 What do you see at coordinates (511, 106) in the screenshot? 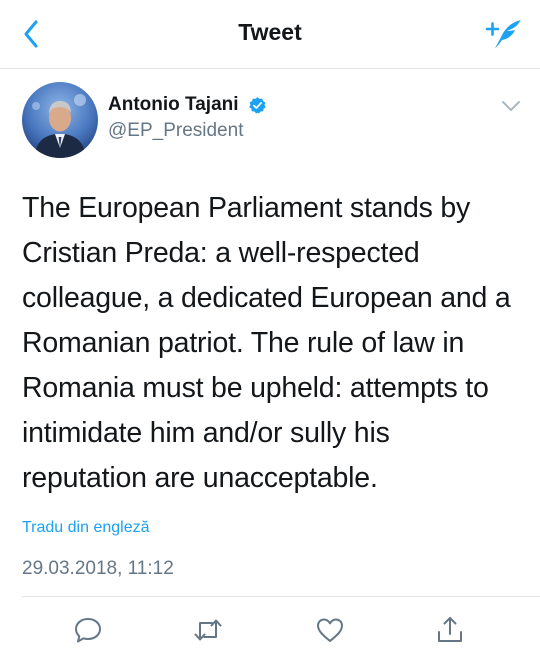
I see `chevron-down-icon` at bounding box center [511, 106].